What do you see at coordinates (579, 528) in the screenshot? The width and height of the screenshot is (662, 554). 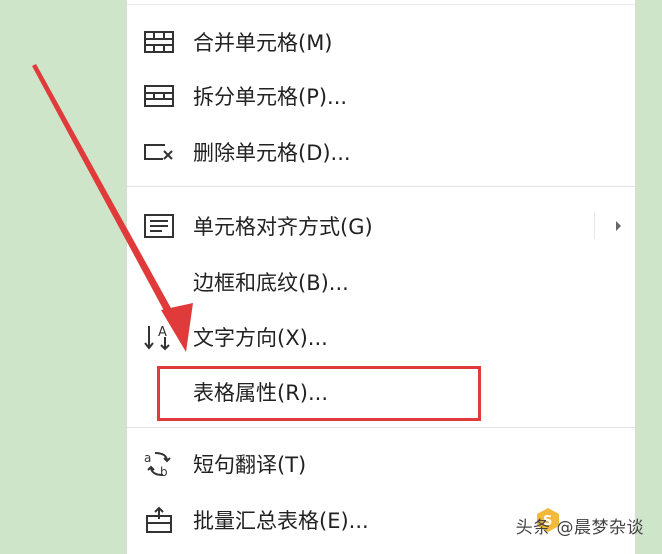 I see `watermark: 头条 @晨梦杂谈` at bounding box center [579, 528].